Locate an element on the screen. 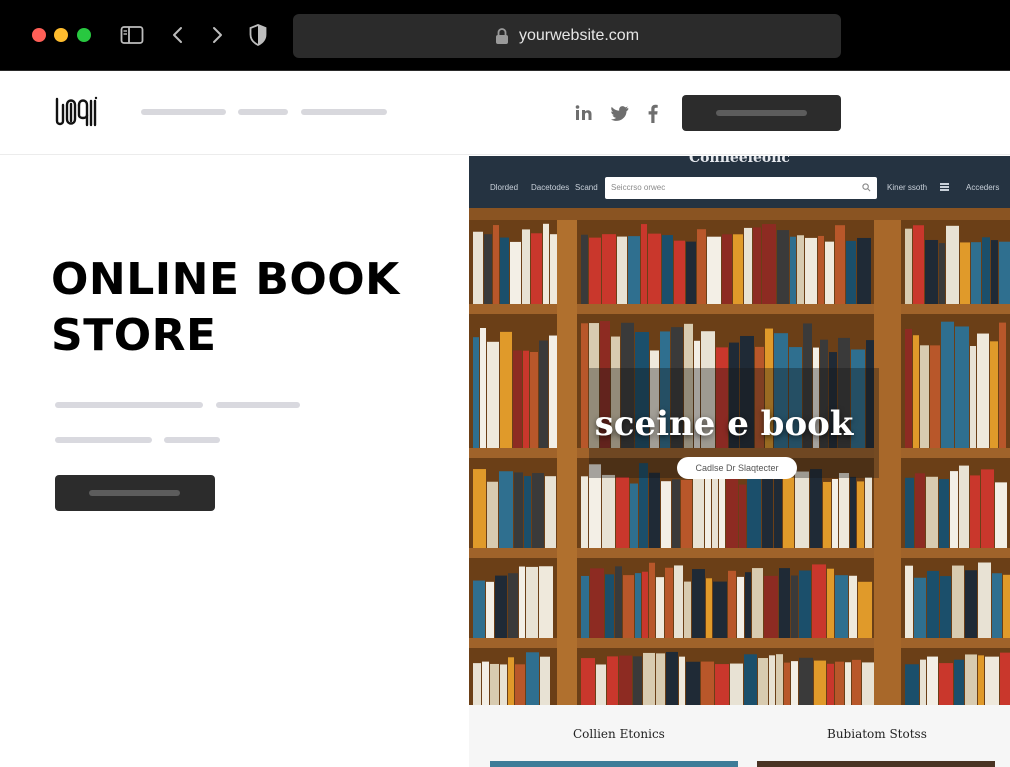 This screenshot has width=1010, height=767. site-header is located at coordinates (505, 113).